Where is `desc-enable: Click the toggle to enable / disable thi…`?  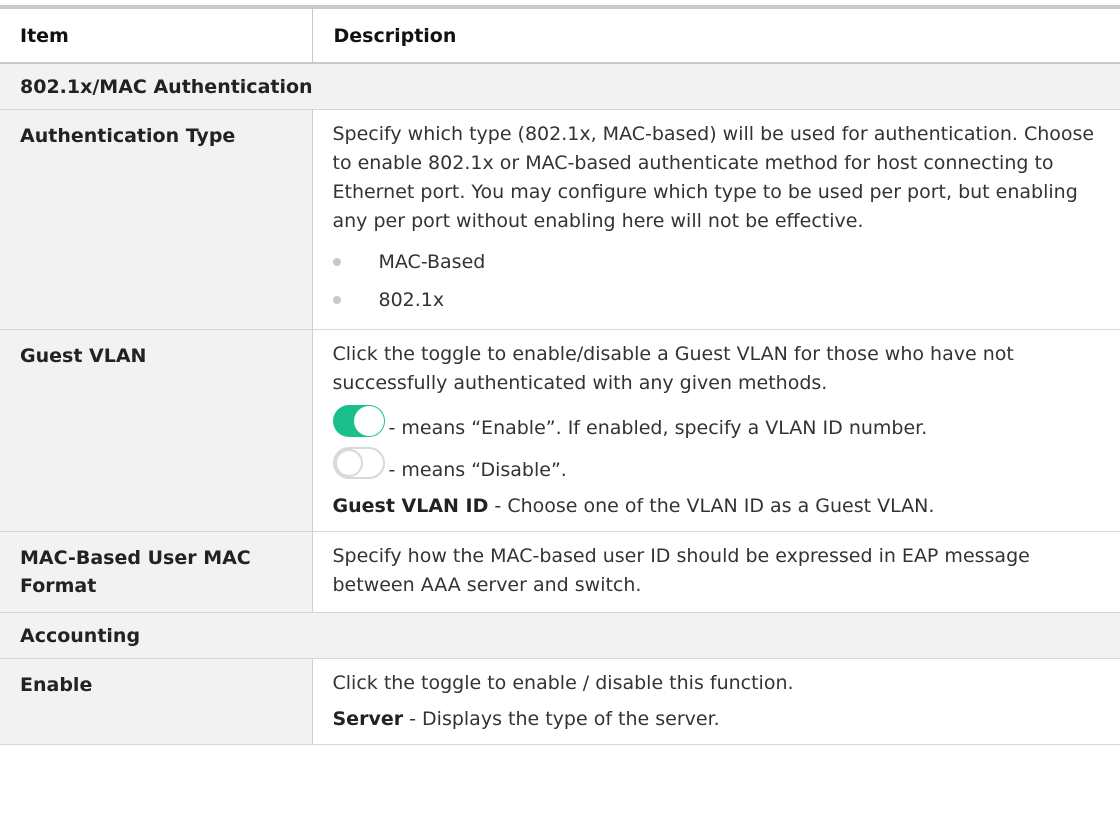
desc-enable: Click the toggle to enable / disable thi… is located at coordinates (716, 701).